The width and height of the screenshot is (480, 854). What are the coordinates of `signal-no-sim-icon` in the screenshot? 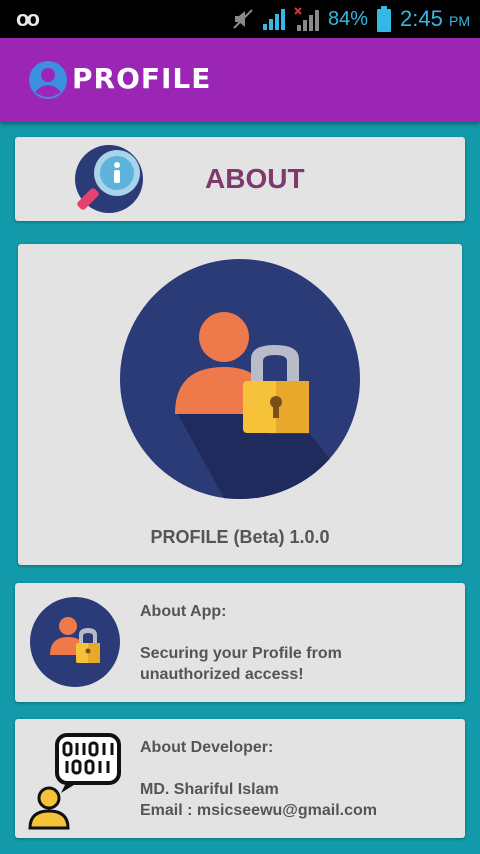 It's located at (307, 19).